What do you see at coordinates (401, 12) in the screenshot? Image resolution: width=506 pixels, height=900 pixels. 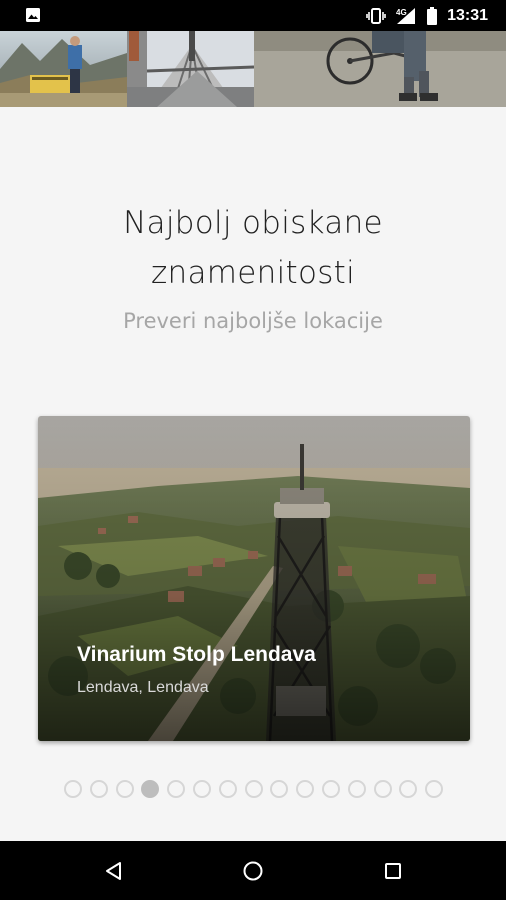 I see `network-label: 4G` at bounding box center [401, 12].